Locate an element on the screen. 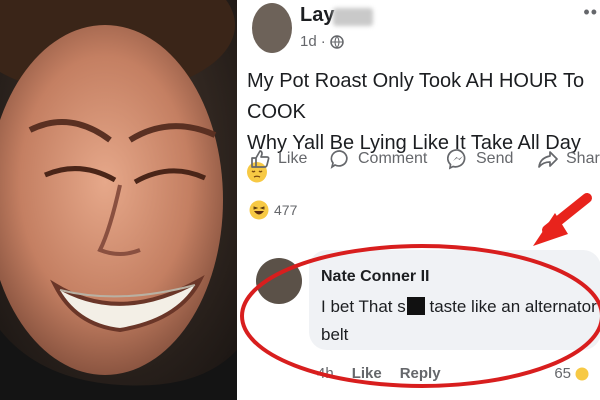  post-actions: Like Comment Send Shar is located at coordinates (424, 159).